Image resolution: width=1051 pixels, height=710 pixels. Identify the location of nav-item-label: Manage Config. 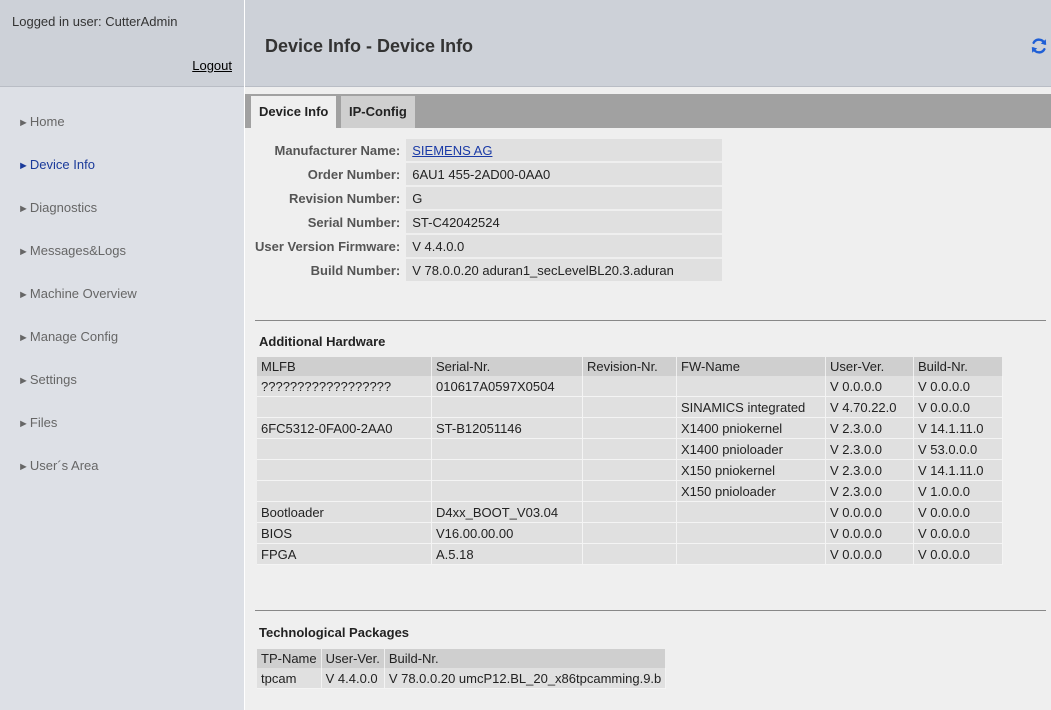
(74, 336).